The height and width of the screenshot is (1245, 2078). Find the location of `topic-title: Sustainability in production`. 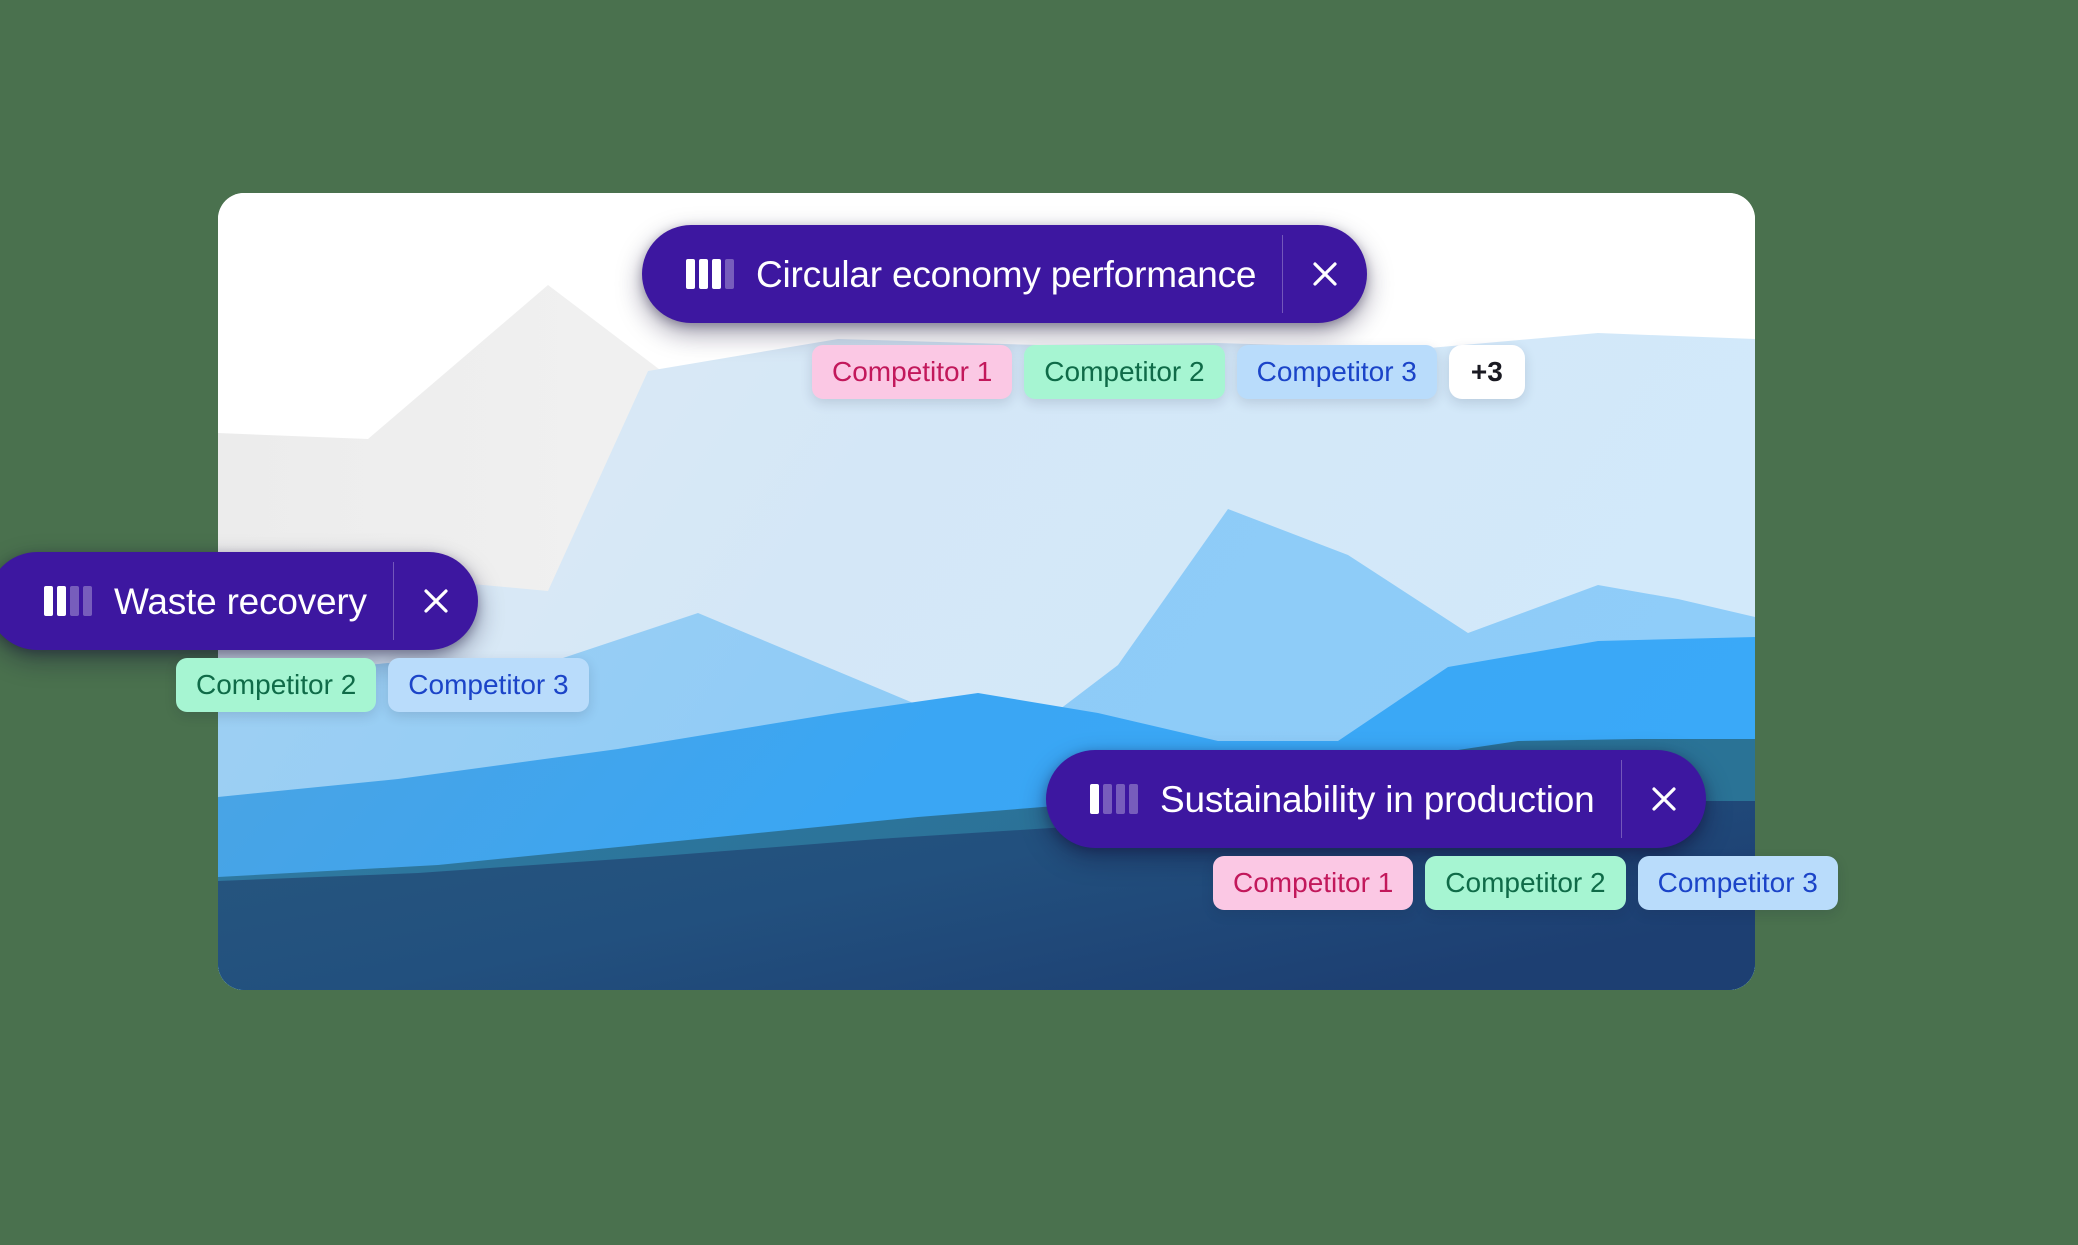

topic-title: Sustainability in production is located at coordinates (1377, 799).